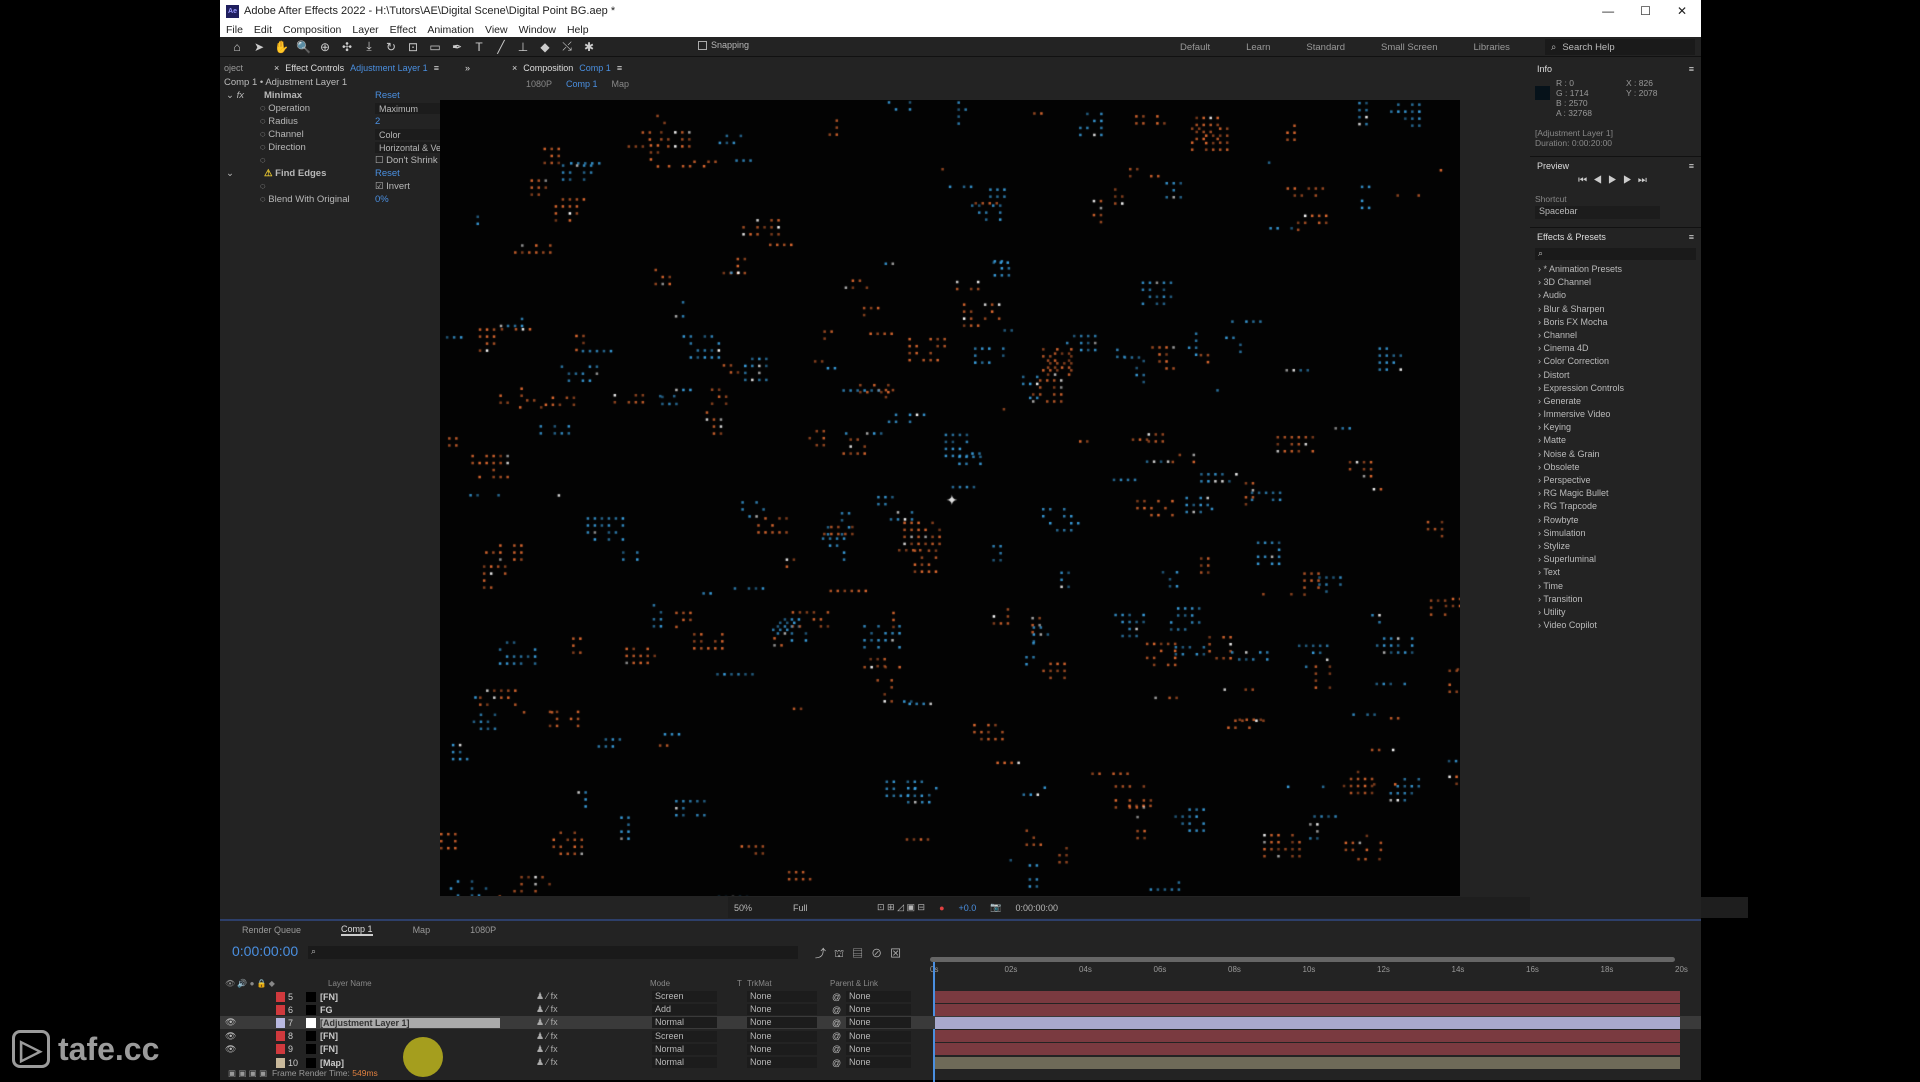 The width and height of the screenshot is (1920, 1082). Describe the element at coordinates (1615, 376) in the screenshot. I see `effects-category: › Distort` at that location.